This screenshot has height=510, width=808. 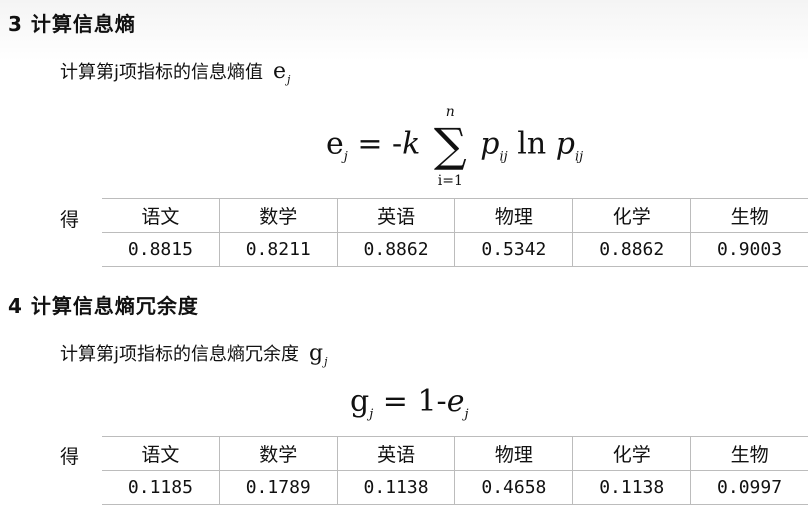 What do you see at coordinates (513, 215) in the screenshot?
I see `entropy-header-cell: 物理` at bounding box center [513, 215].